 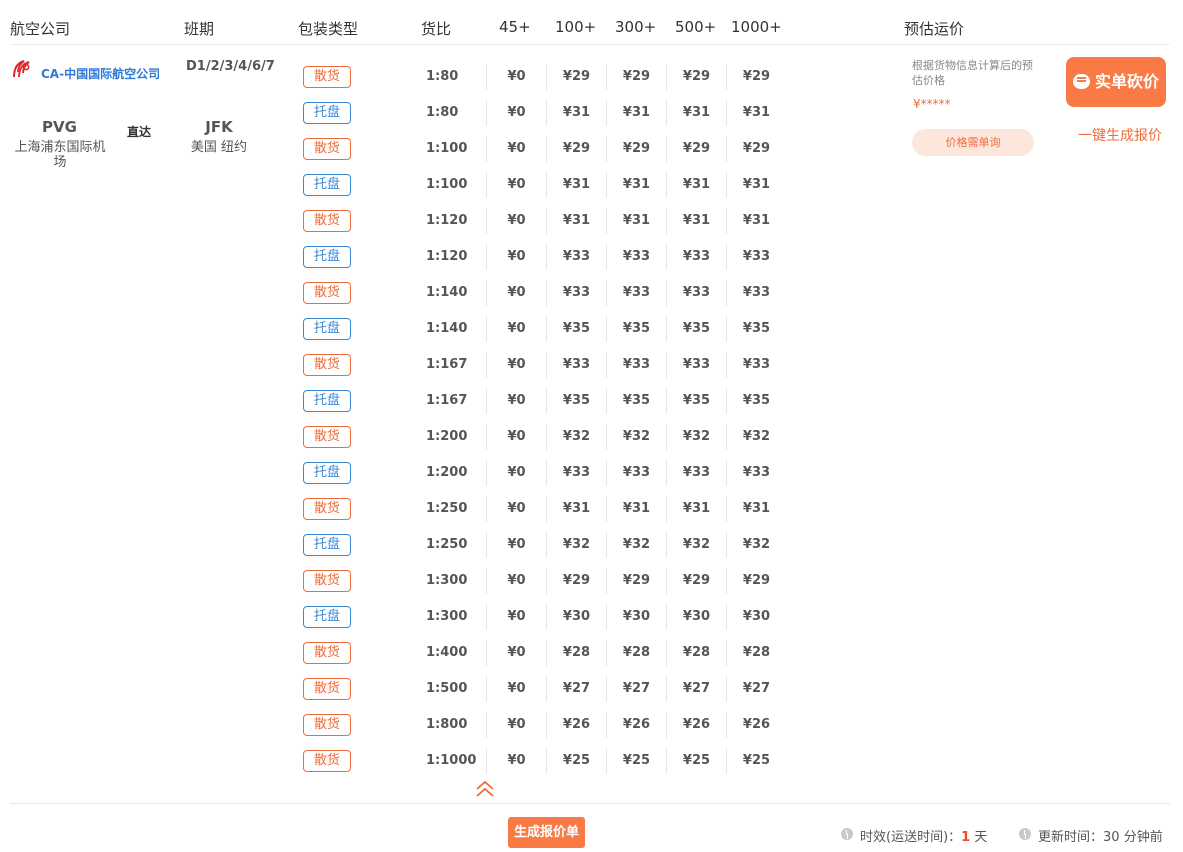 What do you see at coordinates (546, 832) in the screenshot?
I see `generate-quote-button: 生成报价单` at bounding box center [546, 832].